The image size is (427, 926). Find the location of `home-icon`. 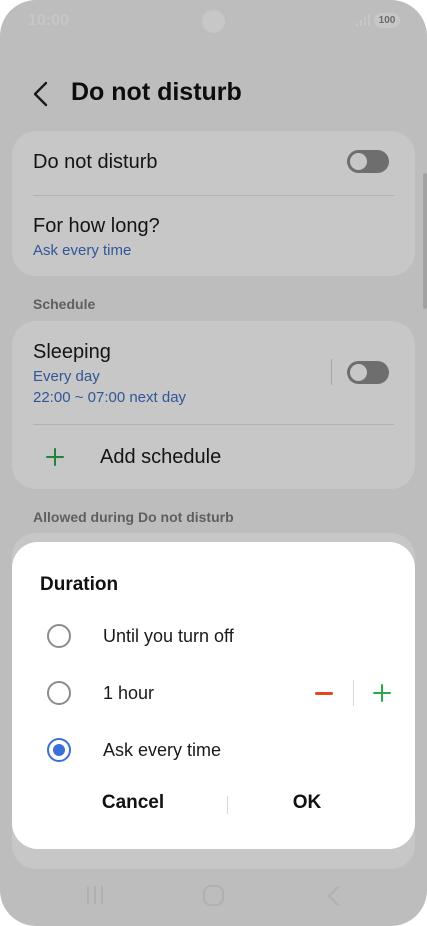

home-icon is located at coordinates (213, 895).